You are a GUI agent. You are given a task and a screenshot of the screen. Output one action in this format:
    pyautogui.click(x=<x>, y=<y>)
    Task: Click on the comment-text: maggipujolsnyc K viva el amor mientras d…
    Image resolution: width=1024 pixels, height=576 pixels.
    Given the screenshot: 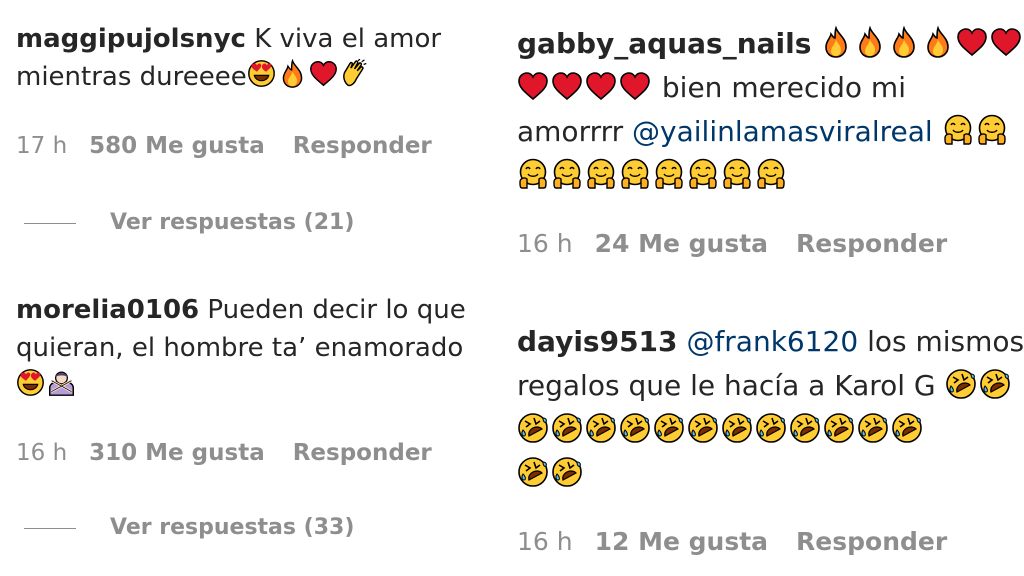 What is the action you would take?
    pyautogui.click(x=251, y=58)
    